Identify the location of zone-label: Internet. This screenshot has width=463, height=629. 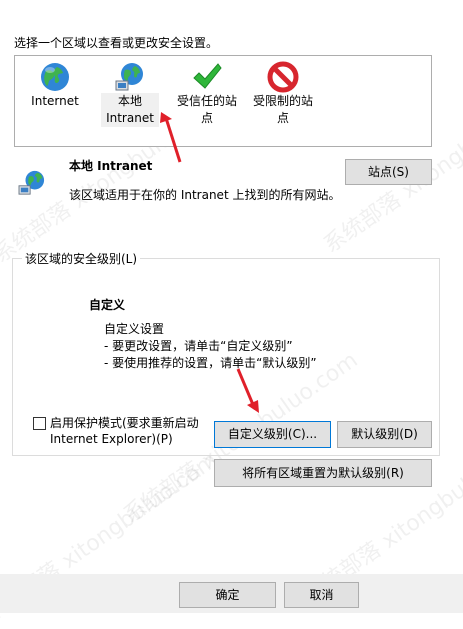
(55, 101).